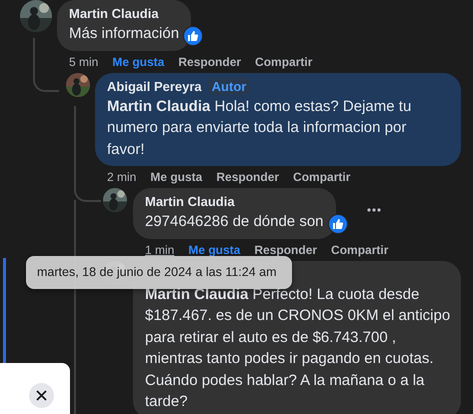  What do you see at coordinates (83, 61) in the screenshot?
I see `timestamp-link: 5 min` at bounding box center [83, 61].